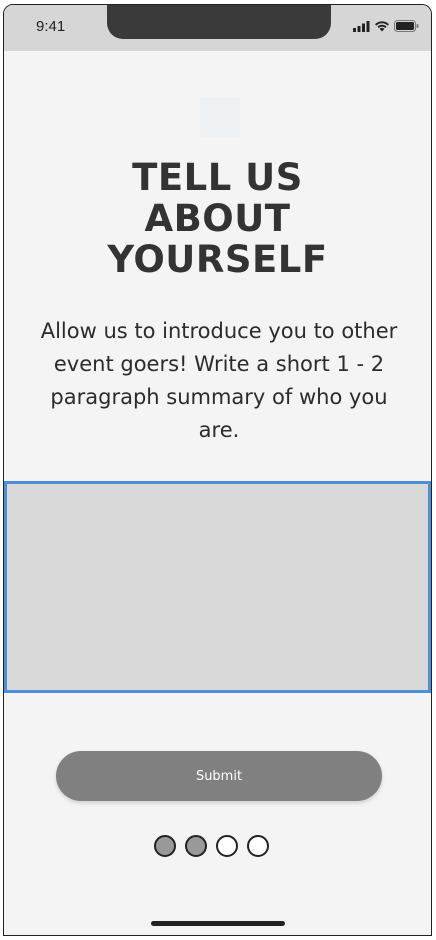 Image resolution: width=436 pixels, height=940 pixels. I want to click on step-indicator, so click(211, 846).